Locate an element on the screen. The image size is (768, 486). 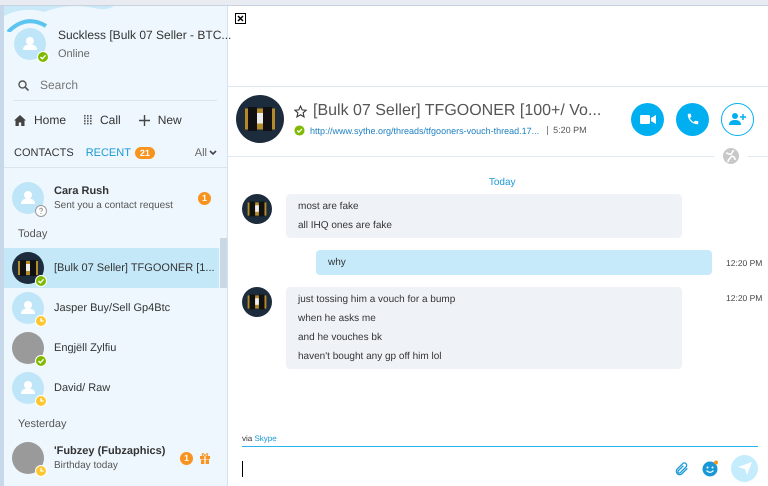
message-text: when he asks me is located at coordinates (337, 318).